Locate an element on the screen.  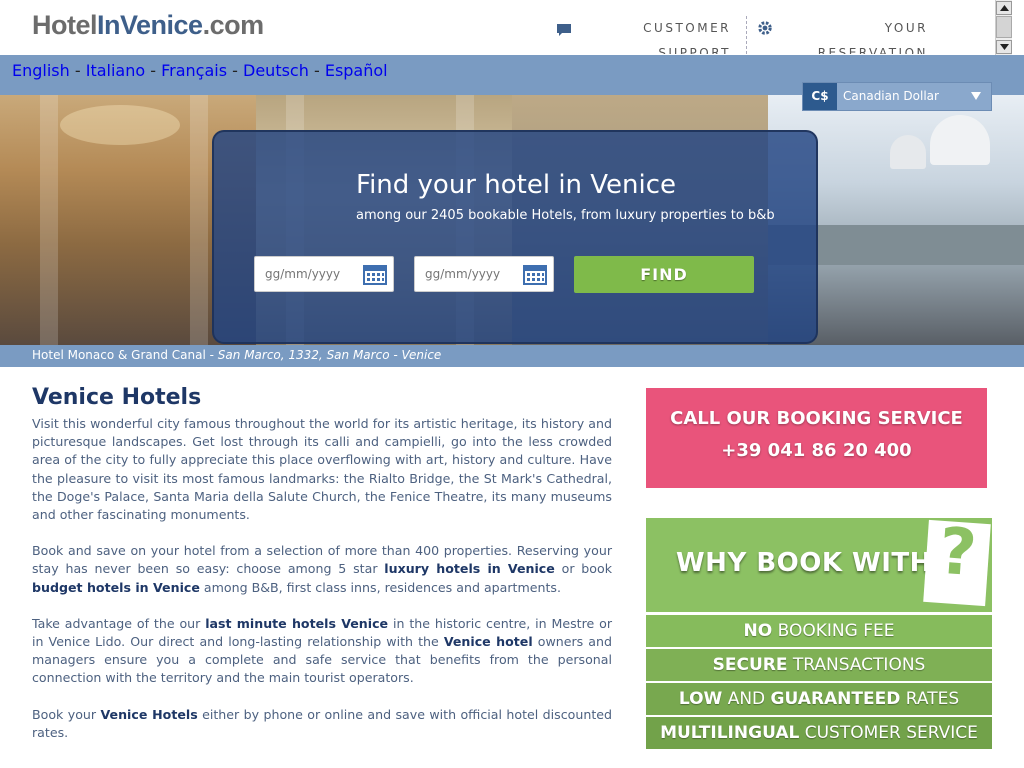
checkout-input is located at coordinates (467, 274).